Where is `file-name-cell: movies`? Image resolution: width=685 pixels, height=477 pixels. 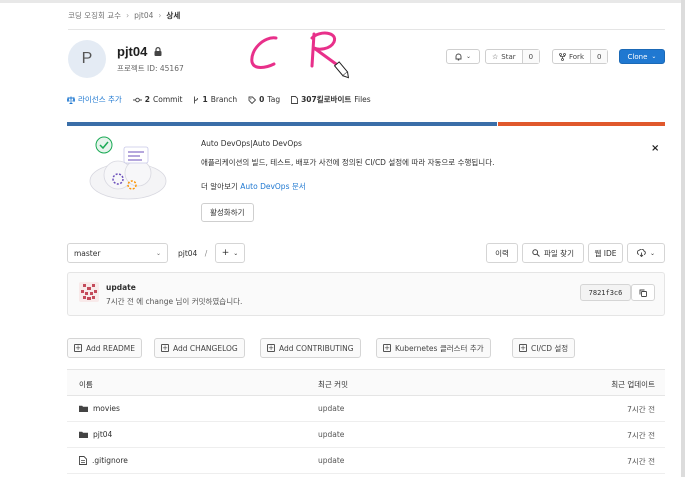
file-name-cell: movies is located at coordinates (99, 408).